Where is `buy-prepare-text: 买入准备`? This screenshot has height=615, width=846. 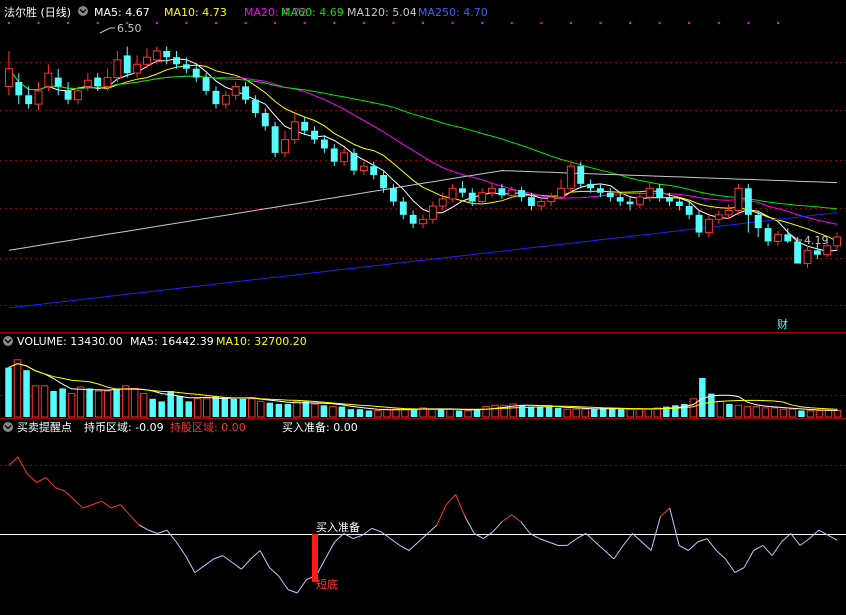 buy-prepare-text: 买入准备 is located at coordinates (338, 527).